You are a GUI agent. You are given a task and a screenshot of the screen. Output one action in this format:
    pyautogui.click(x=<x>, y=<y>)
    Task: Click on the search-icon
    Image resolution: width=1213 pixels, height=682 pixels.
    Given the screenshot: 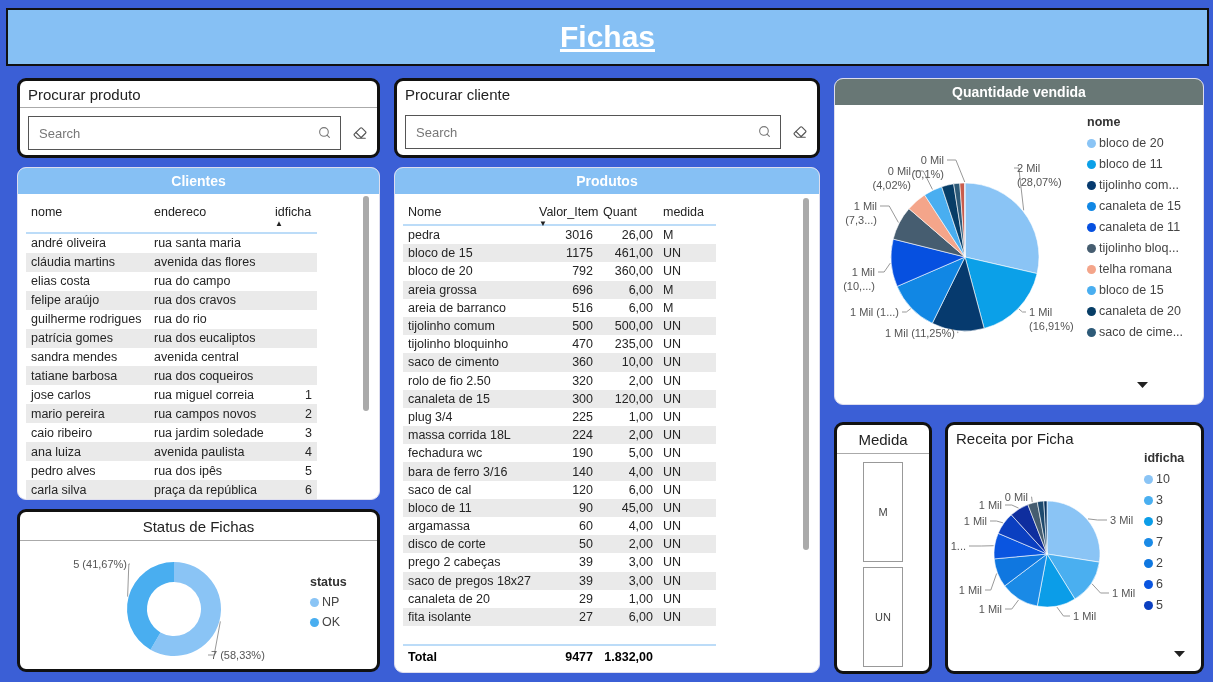 What is the action you would take?
    pyautogui.click(x=324, y=132)
    